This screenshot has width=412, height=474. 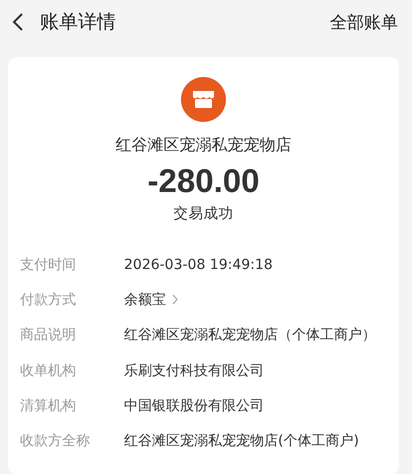 I want to click on detail-label: 清算机构, so click(x=48, y=405).